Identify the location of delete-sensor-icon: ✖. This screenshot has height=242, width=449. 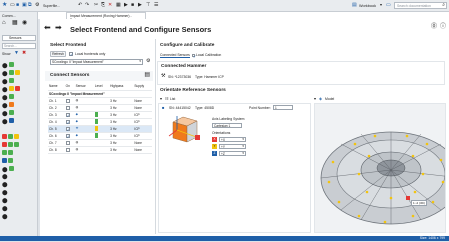
(24, 53).